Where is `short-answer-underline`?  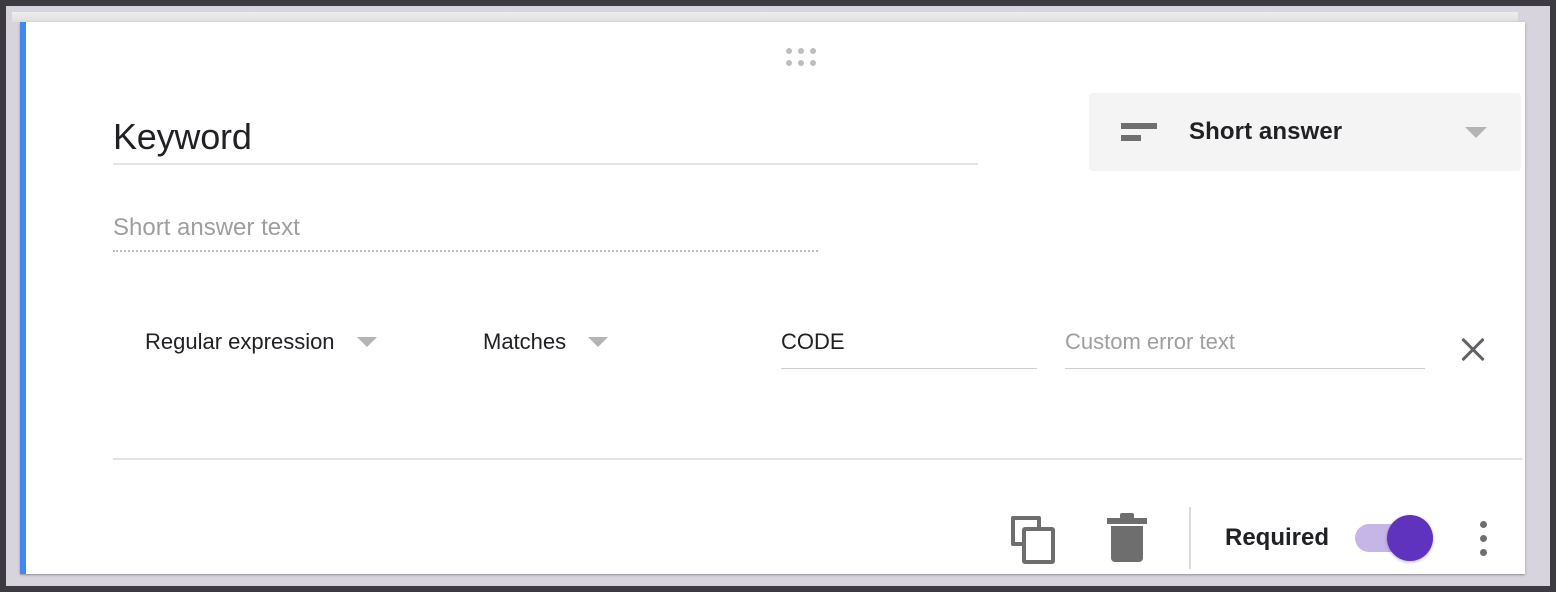 short-answer-underline is located at coordinates (465, 251).